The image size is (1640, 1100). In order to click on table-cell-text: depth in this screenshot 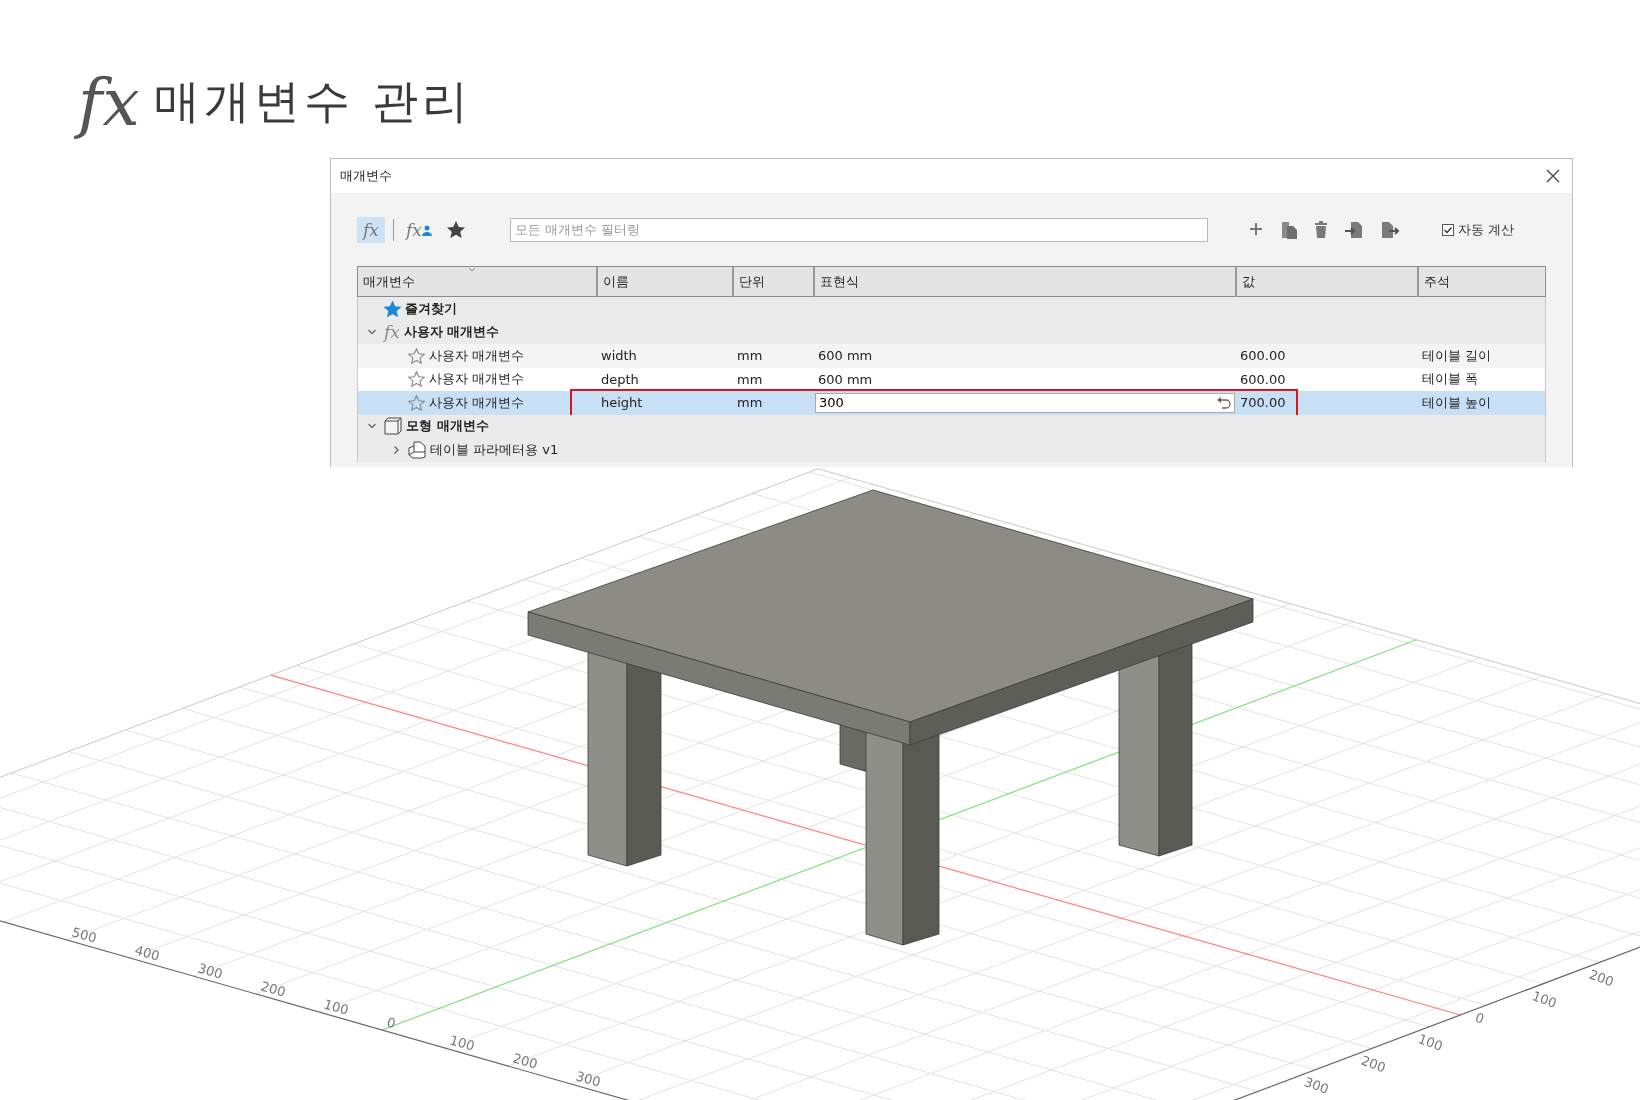, I will do `click(620, 379)`.